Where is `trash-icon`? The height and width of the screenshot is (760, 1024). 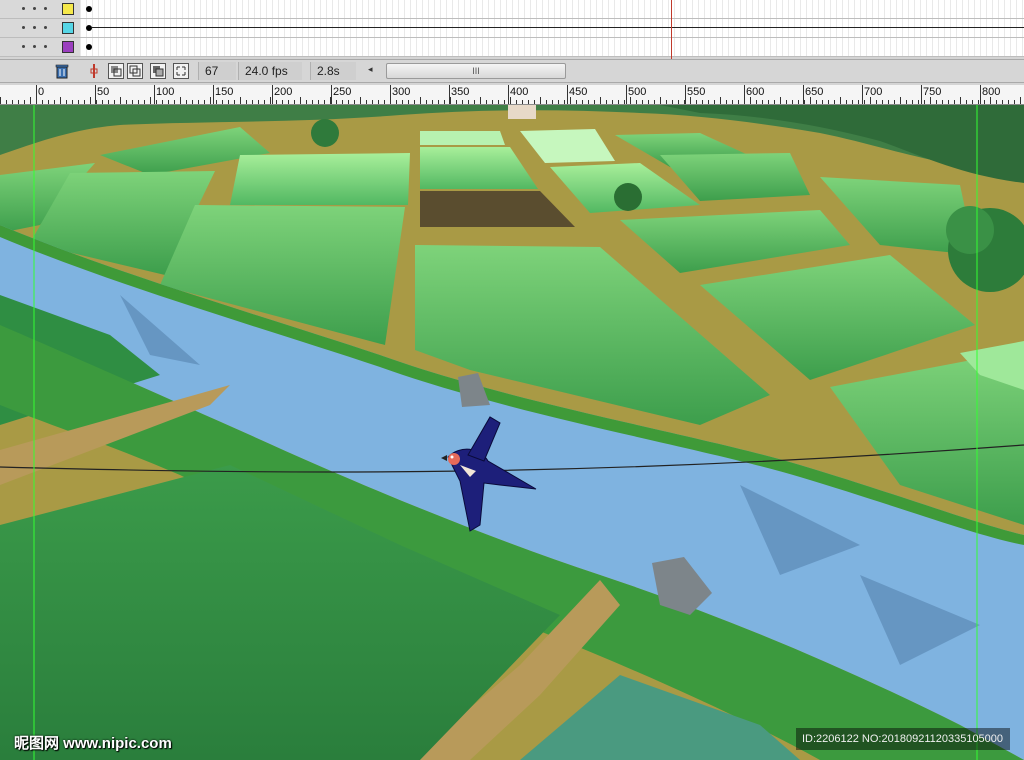 trash-icon is located at coordinates (62, 71).